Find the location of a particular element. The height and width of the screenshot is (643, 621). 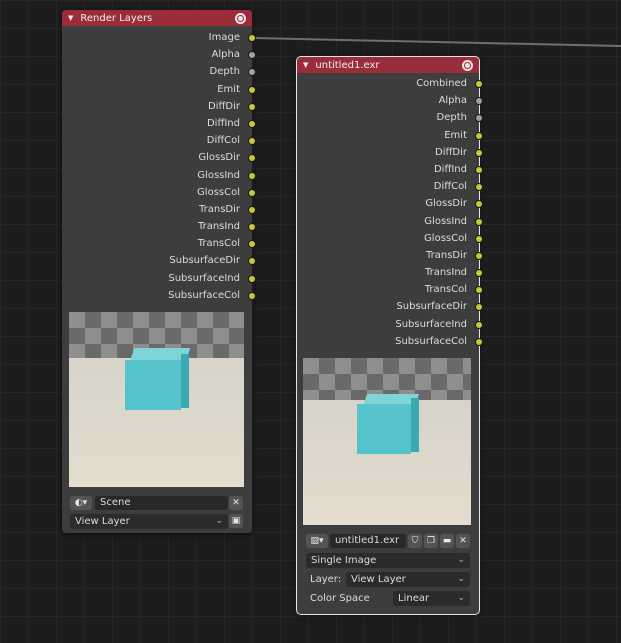

render-icon: ▣ is located at coordinates (236, 521).